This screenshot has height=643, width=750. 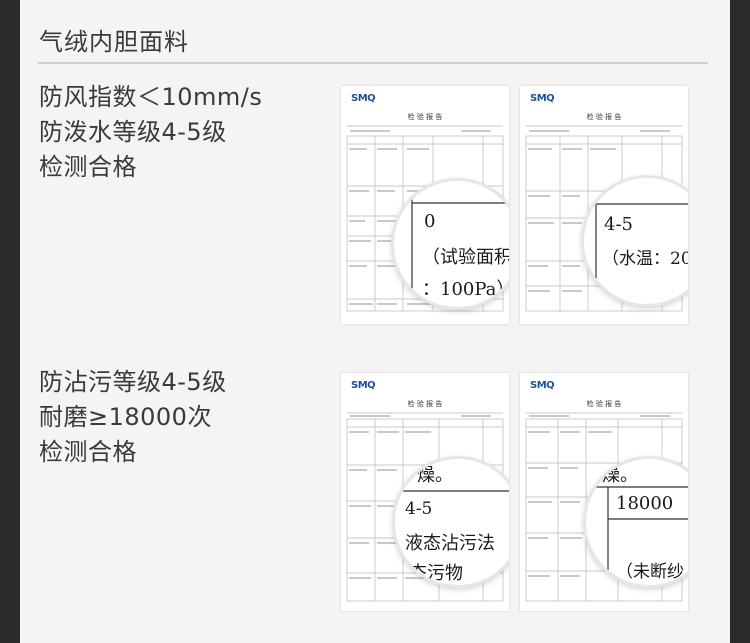 I want to click on test-report-image: SMQ 检 验 报 告 4-5 （水温：20., so click(x=604, y=205).